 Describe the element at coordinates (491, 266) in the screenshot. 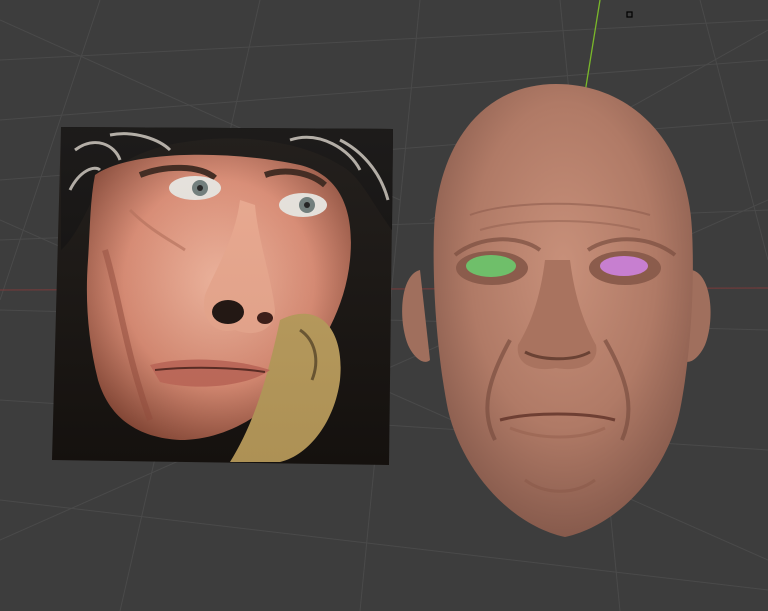

I see `sculpt-left-eye` at that location.